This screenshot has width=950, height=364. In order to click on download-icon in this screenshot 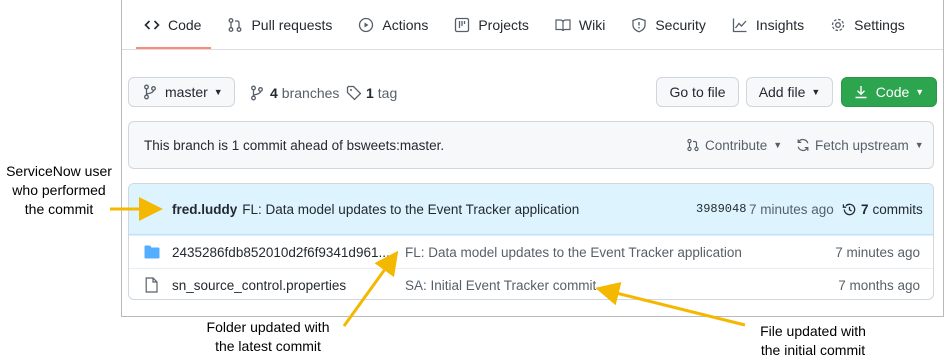, I will do `click(861, 92)`.